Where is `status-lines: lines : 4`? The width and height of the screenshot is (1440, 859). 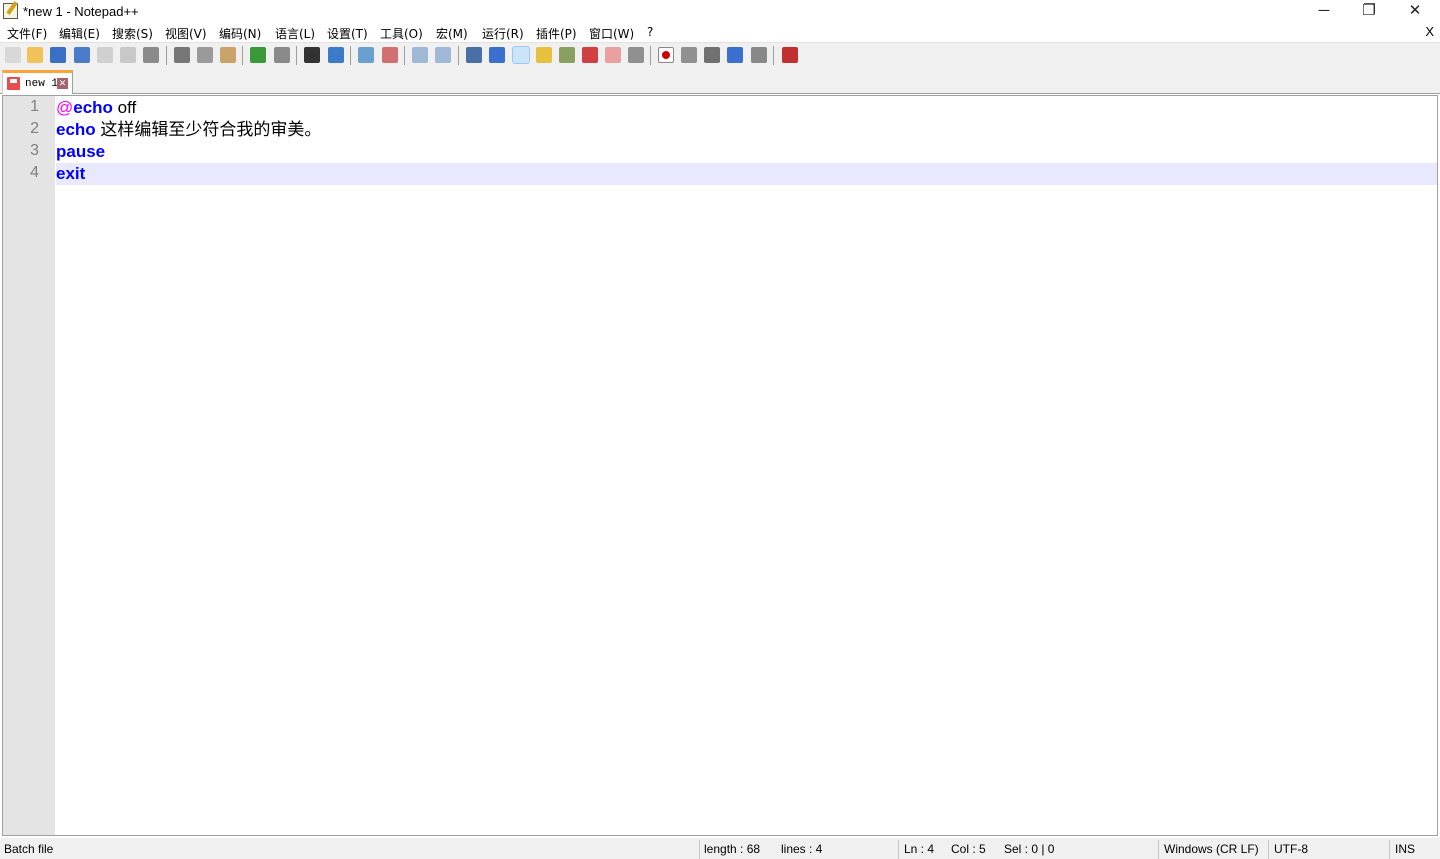 status-lines: lines : 4 is located at coordinates (802, 849).